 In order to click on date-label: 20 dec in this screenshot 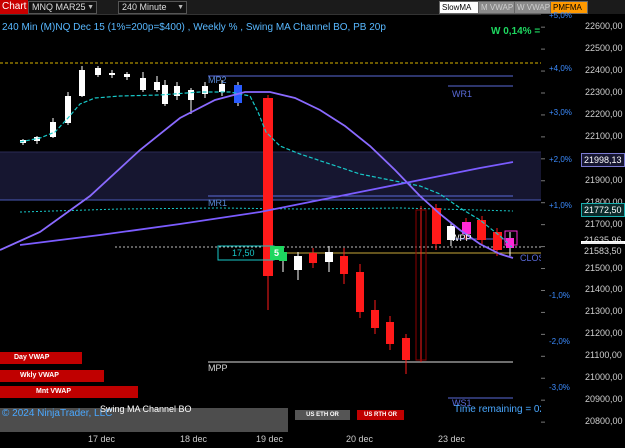, I will do `click(360, 439)`.